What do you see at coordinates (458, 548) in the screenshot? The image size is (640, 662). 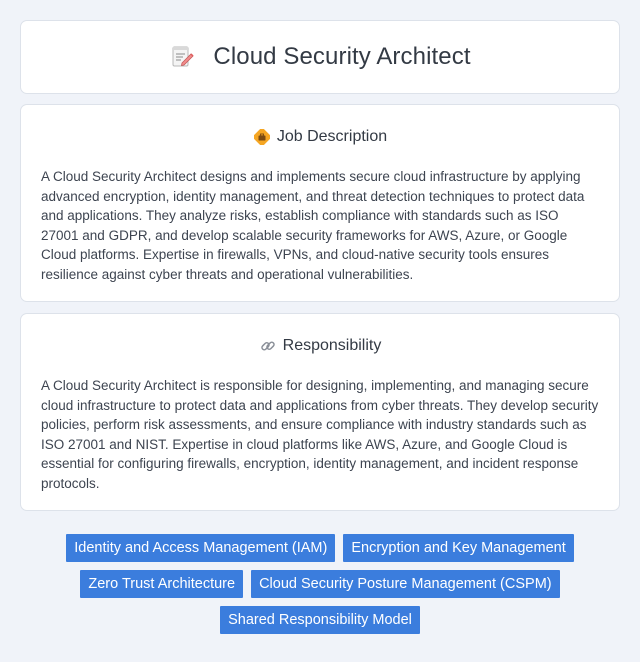 I see `tag-encryption: Encryption and Key Management` at bounding box center [458, 548].